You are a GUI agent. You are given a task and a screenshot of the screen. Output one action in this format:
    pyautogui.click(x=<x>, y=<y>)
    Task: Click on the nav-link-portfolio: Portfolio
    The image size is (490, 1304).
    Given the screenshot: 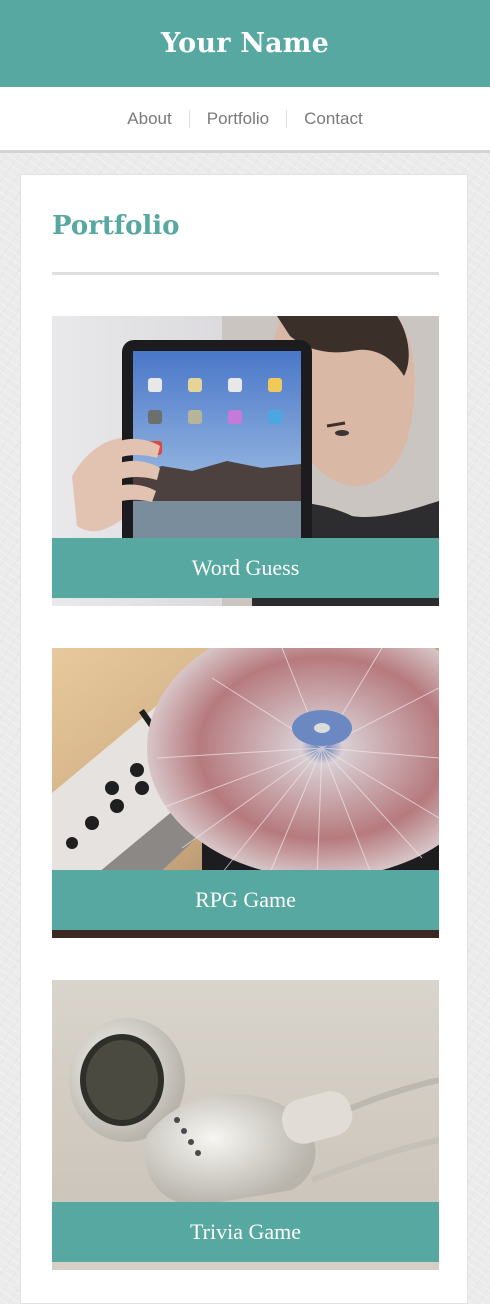 What is the action you would take?
    pyautogui.click(x=237, y=118)
    